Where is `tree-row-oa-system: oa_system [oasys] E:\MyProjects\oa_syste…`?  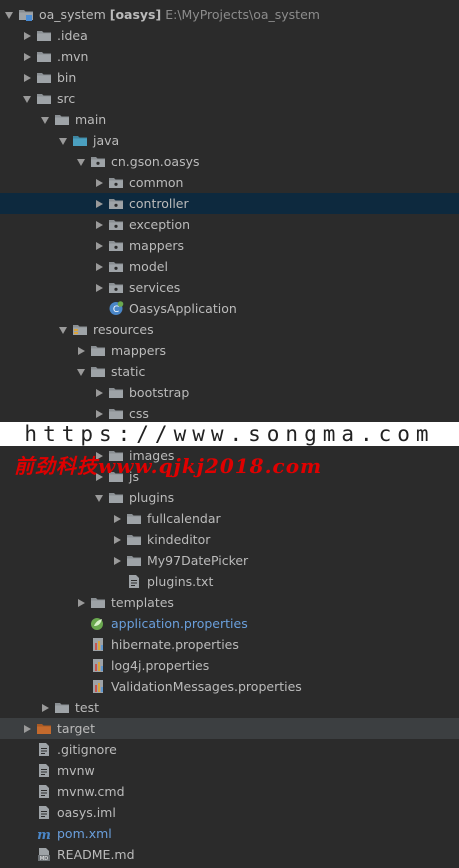 tree-row-oa-system: oa_system [oasys] E:\MyProjects\oa_syste… is located at coordinates (229, 14).